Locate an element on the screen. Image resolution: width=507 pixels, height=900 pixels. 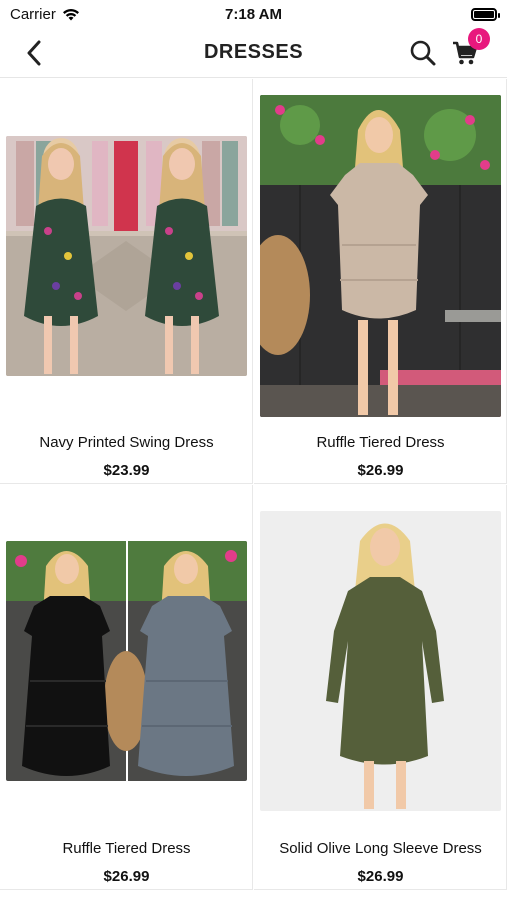
carrier-label: Carrier is located at coordinates (33, 14).